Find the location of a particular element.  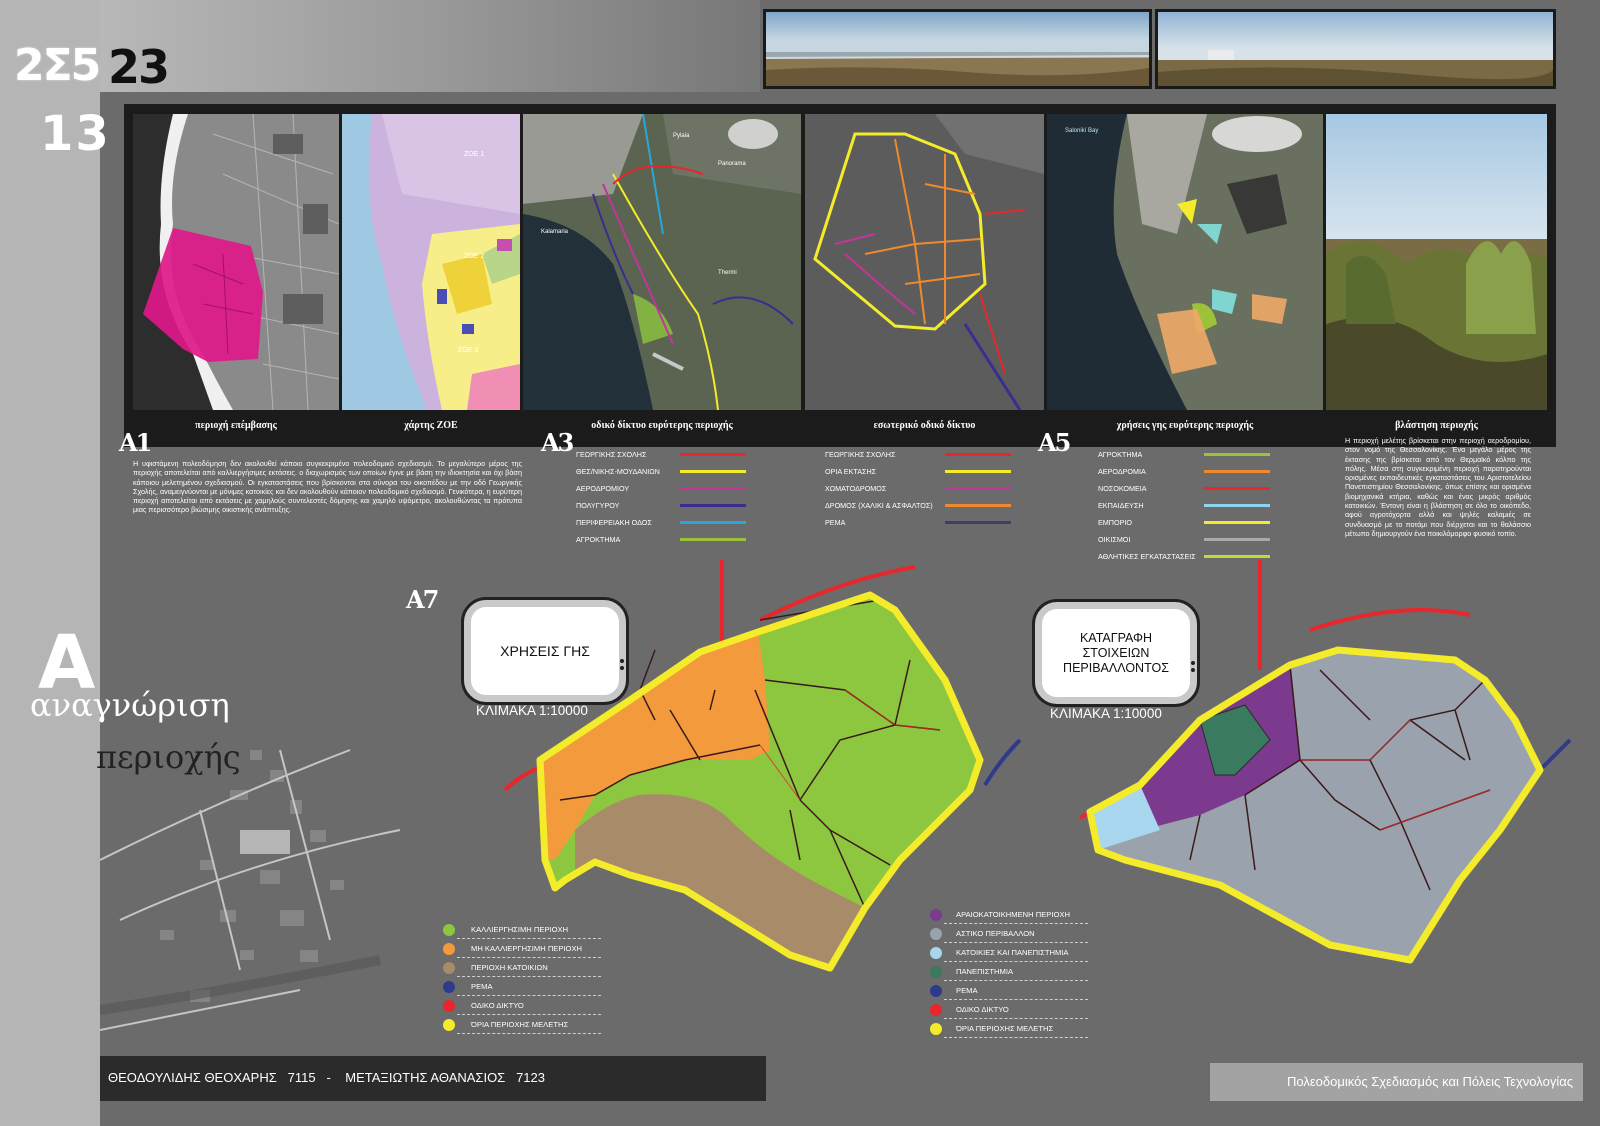

map1-legend-label-2: ΠΕΡΙΟΧΗ ΚΑΤΟΙΚΙΩΝ is located at coordinates (509, 967).